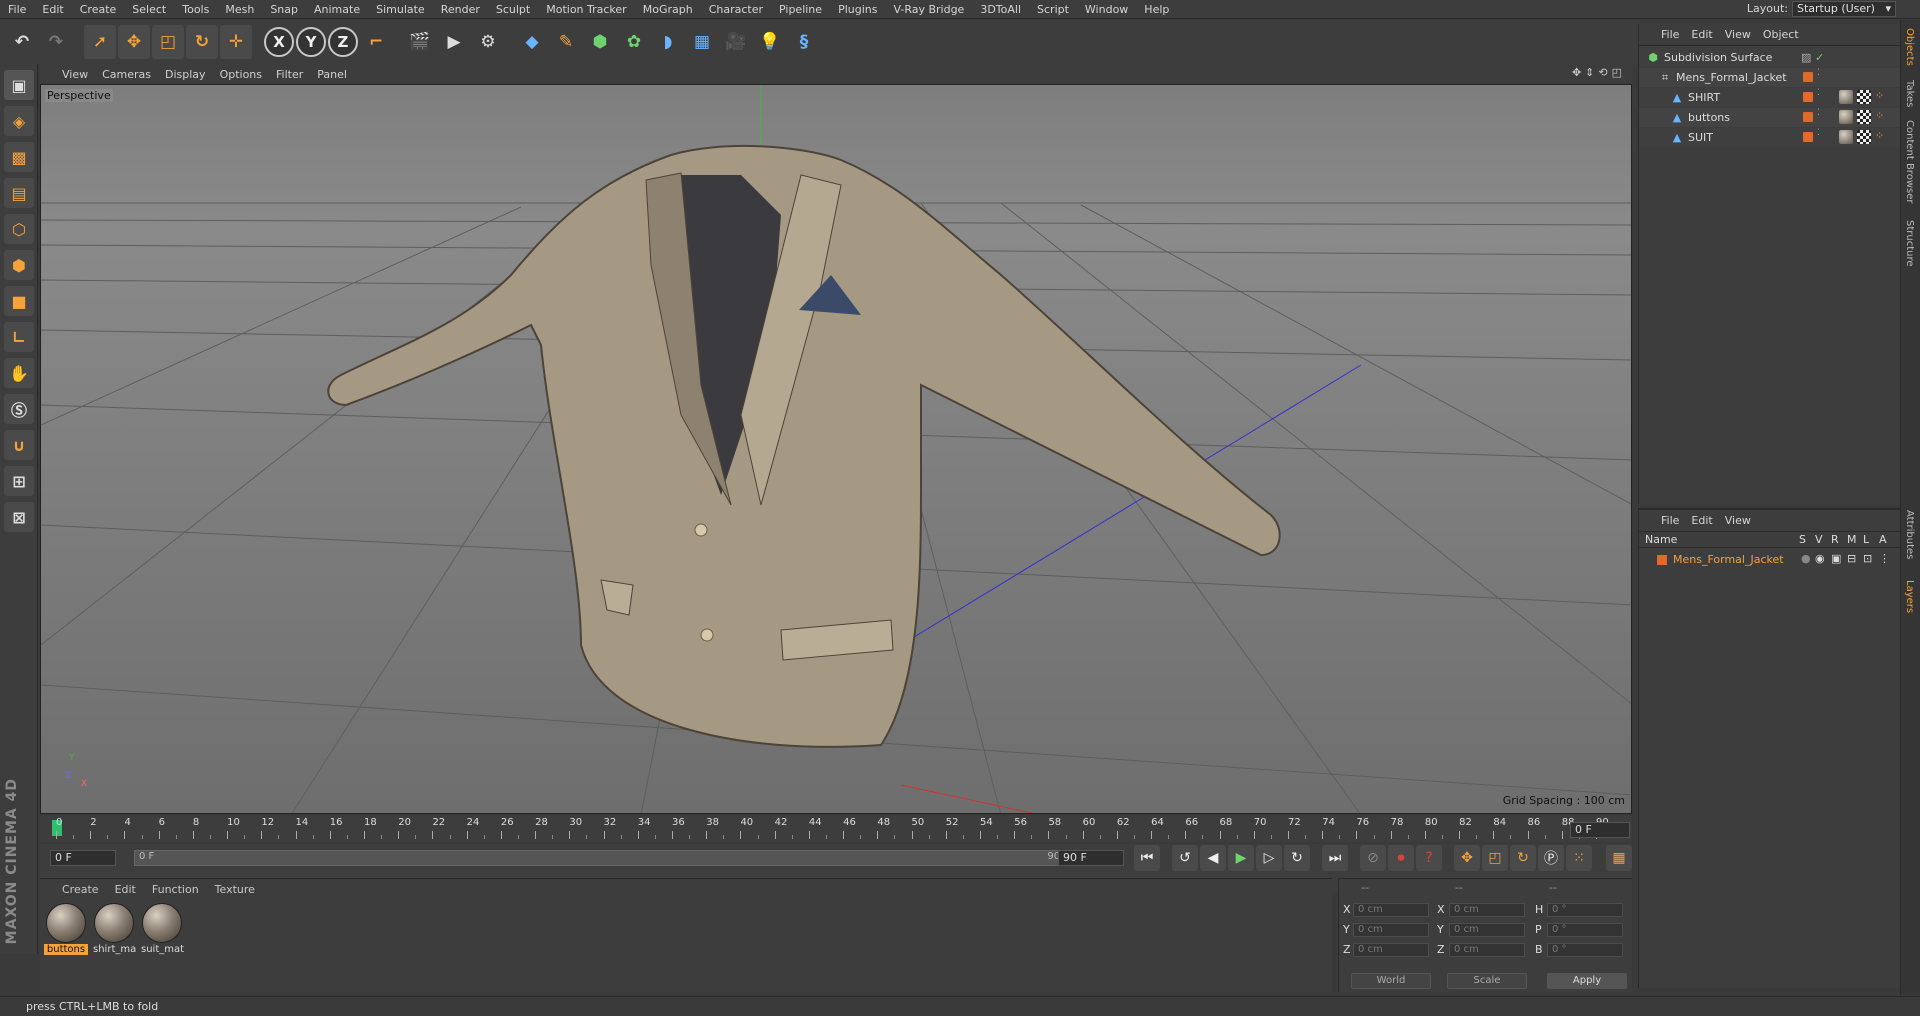  What do you see at coordinates (1909, 161) in the screenshot?
I see `side-tab-content-browser: Content Browser` at bounding box center [1909, 161].